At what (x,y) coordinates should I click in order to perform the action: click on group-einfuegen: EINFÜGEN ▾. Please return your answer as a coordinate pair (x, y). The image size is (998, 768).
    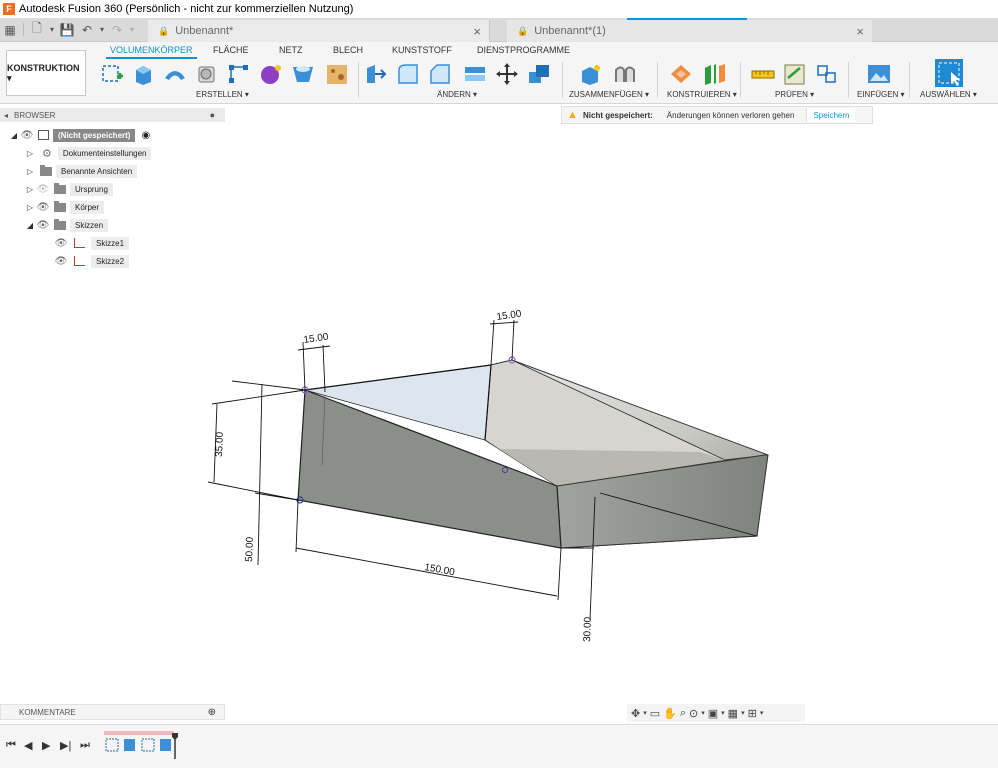
    Looking at the image, I should click on (881, 94).